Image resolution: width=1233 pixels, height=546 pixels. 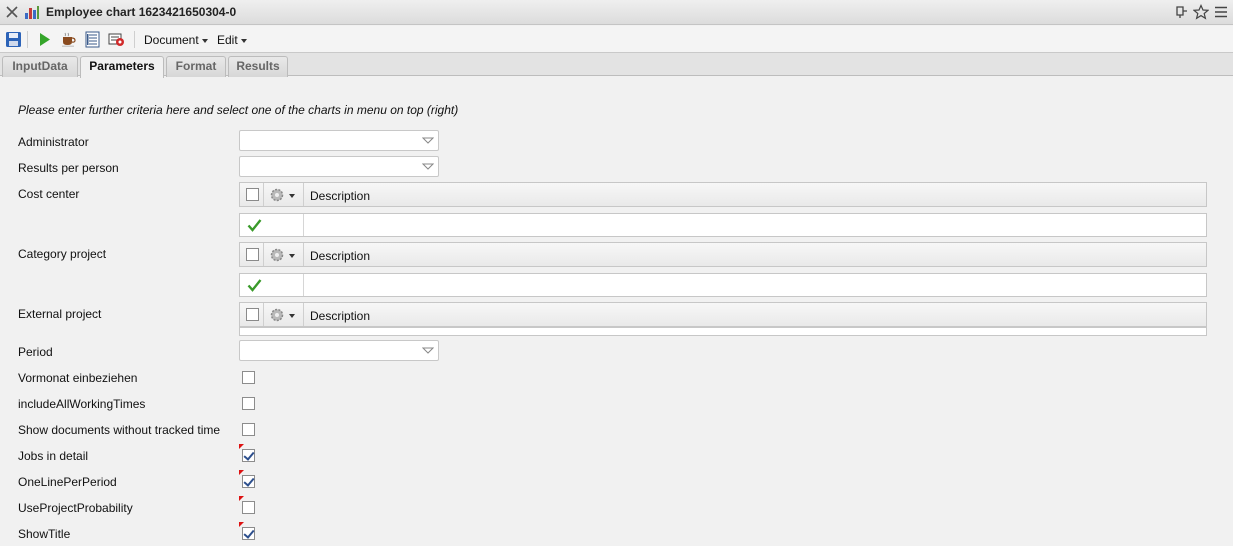 I want to click on save-icon, so click(x=13, y=39).